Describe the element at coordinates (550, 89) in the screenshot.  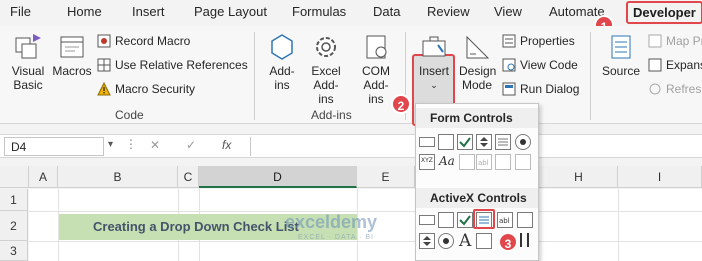
I see `run-dialog-label: Run Dialog` at that location.